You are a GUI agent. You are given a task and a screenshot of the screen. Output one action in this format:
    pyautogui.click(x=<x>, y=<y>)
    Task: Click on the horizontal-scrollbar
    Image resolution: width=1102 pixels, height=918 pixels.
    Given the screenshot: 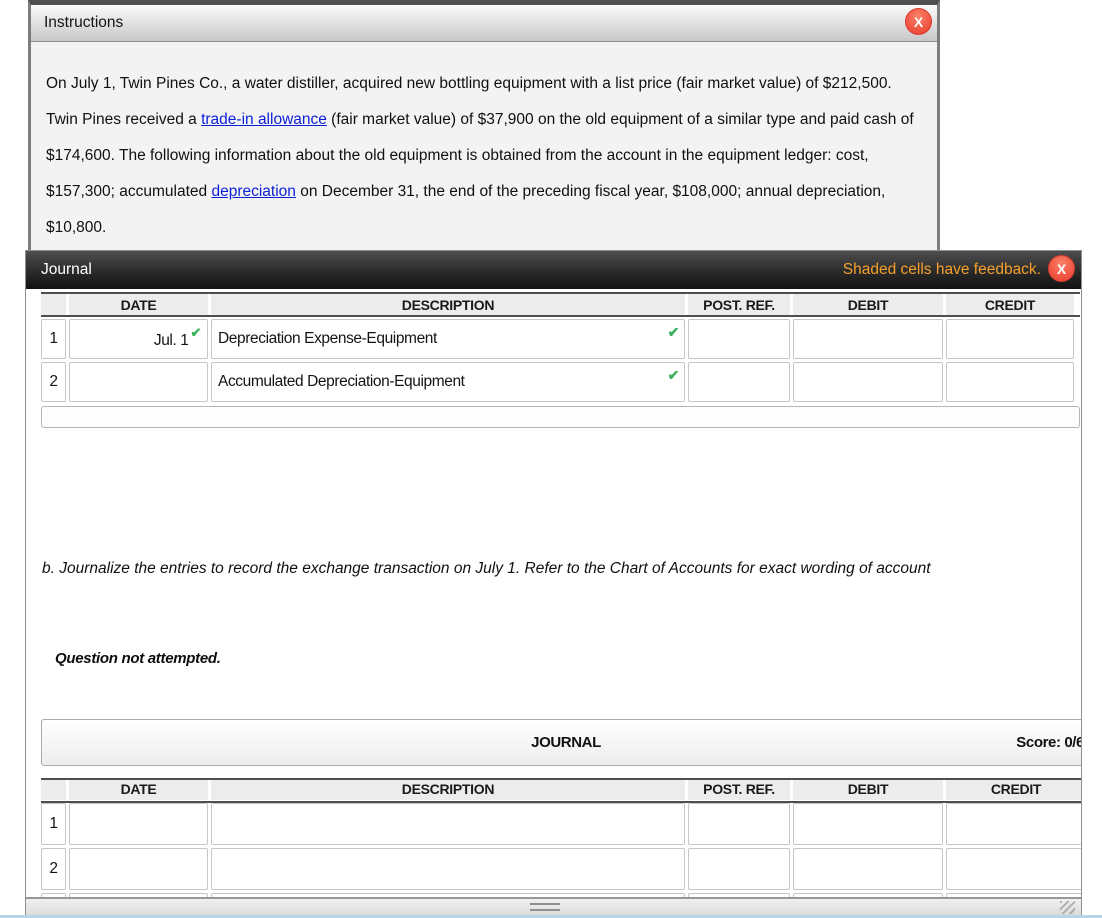 What is the action you would take?
    pyautogui.click(x=553, y=906)
    